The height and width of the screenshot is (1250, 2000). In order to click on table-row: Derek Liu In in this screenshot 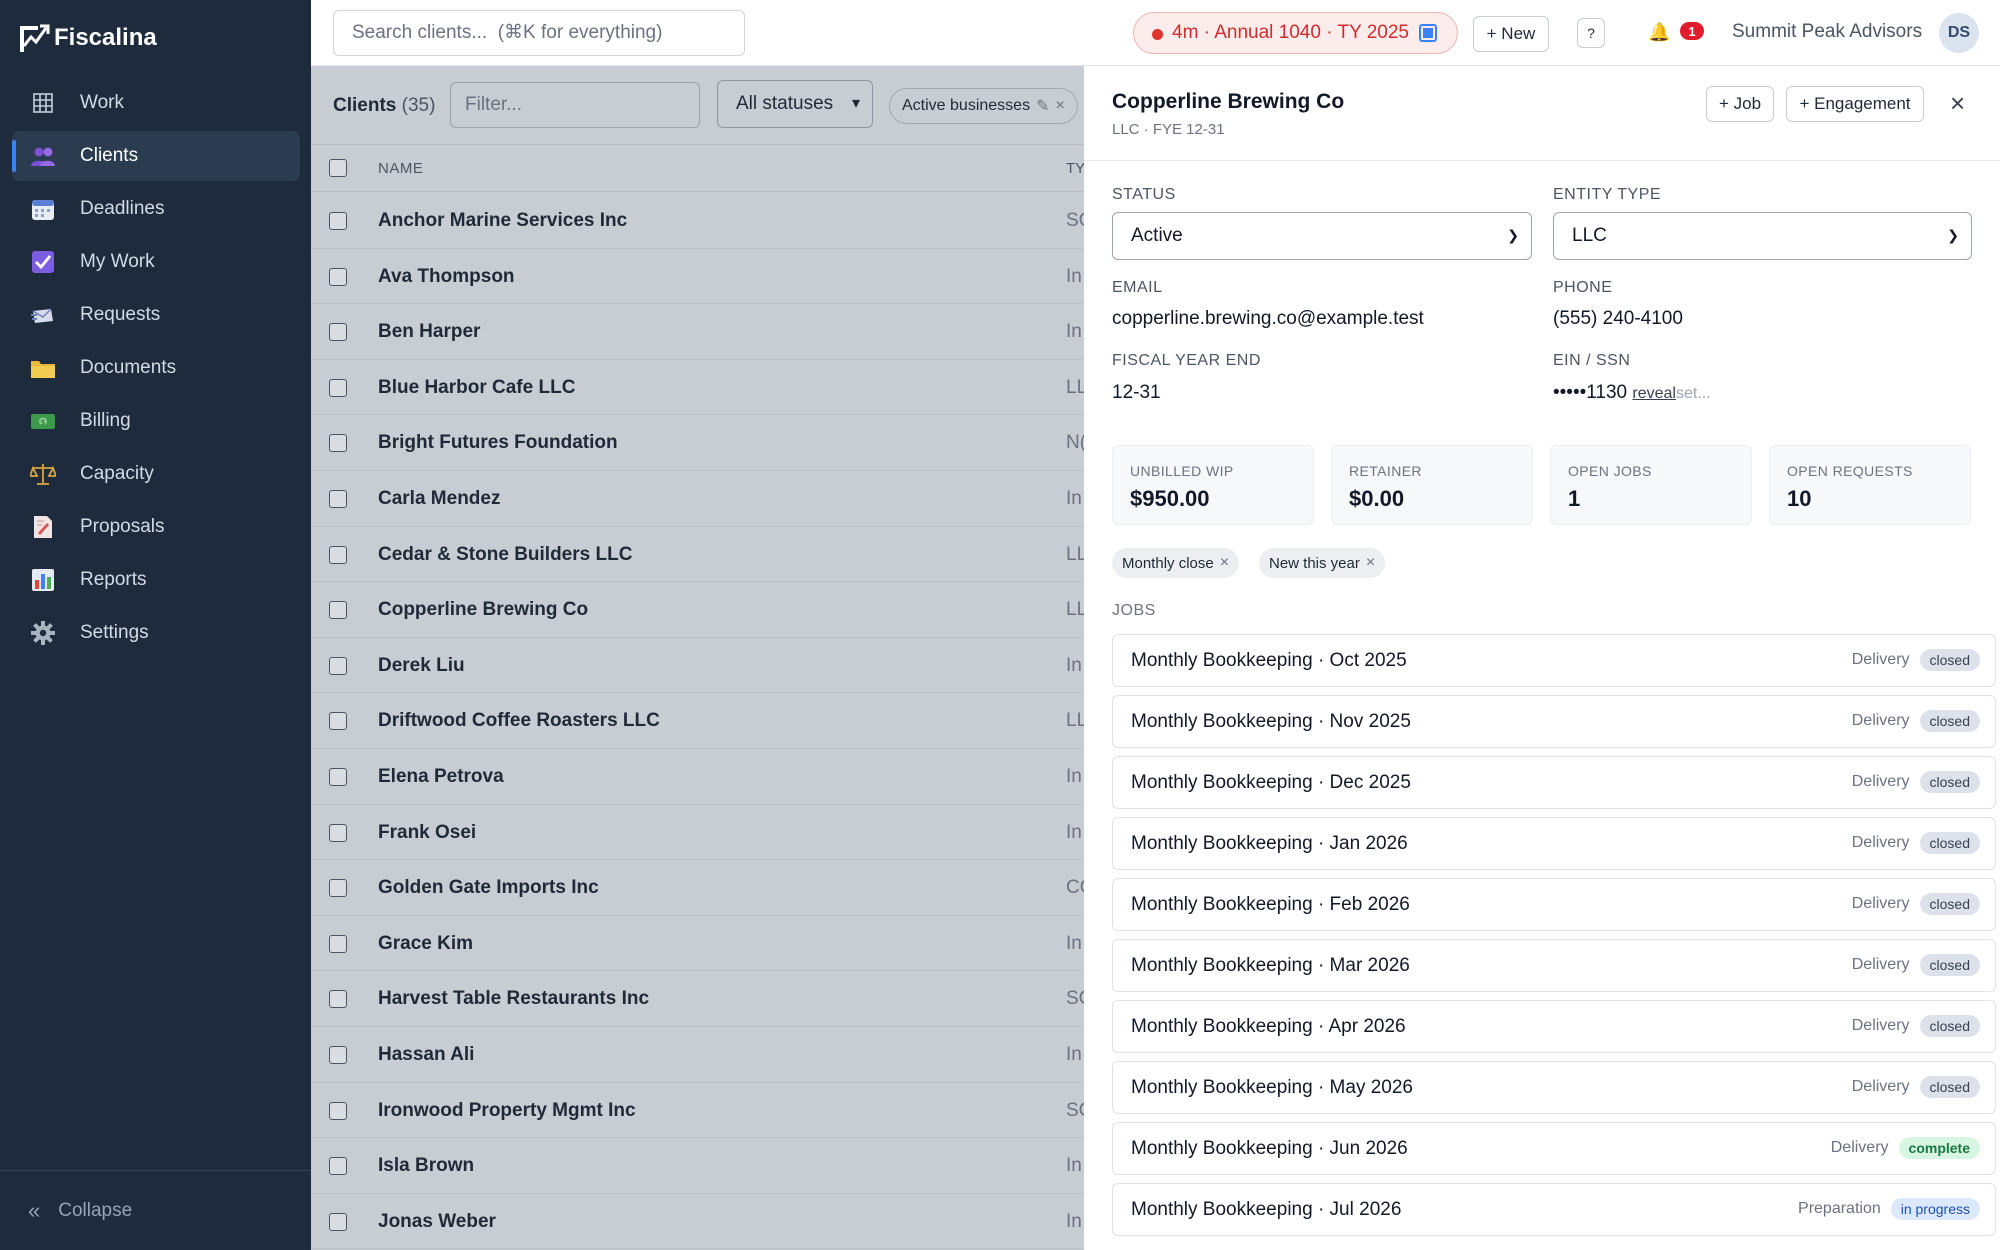, I will do `click(697, 666)`.